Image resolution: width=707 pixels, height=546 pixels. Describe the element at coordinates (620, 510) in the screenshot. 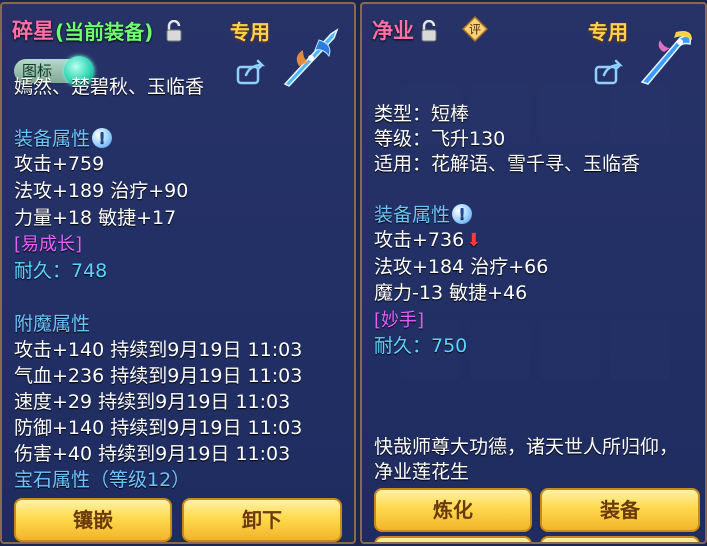

I see `equip-button: 装备` at that location.